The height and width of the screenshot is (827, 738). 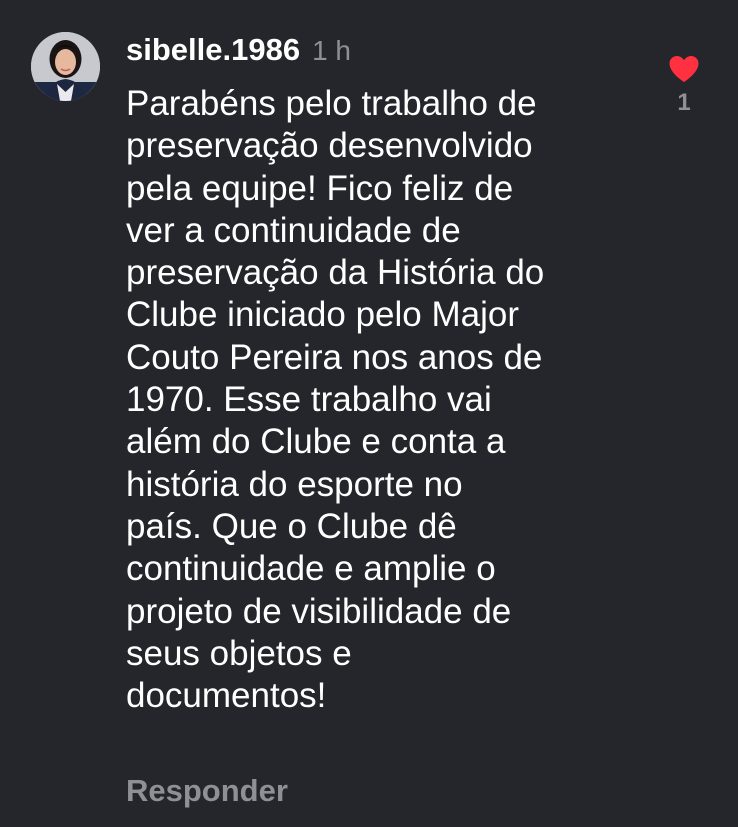 What do you see at coordinates (213, 50) in the screenshot?
I see `username: sibelle.1986` at bounding box center [213, 50].